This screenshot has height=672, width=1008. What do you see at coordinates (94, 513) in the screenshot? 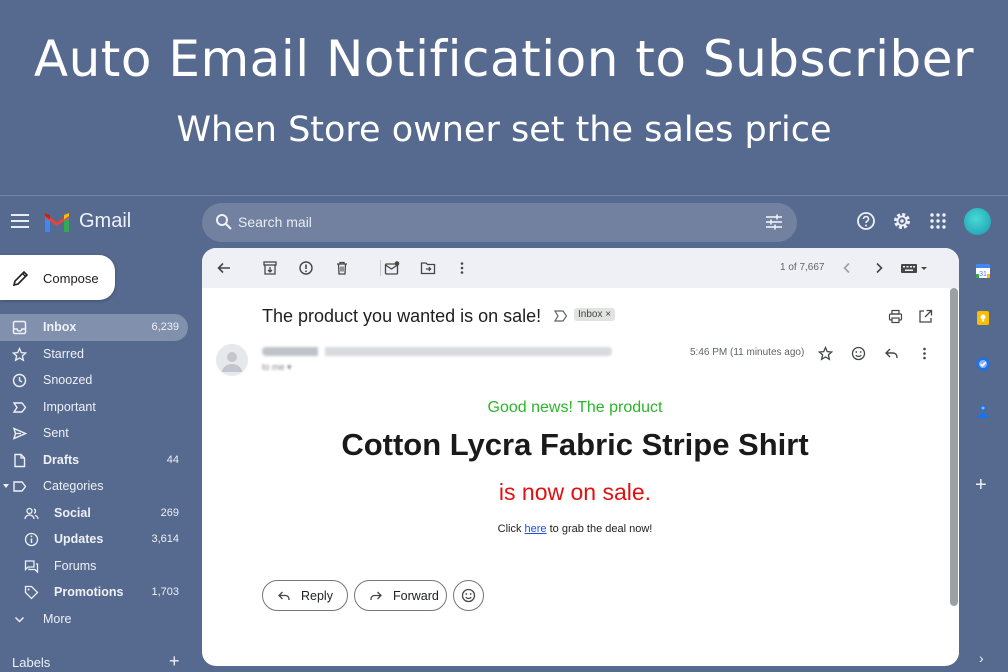
I see `sidebar-item-social: Social 269` at bounding box center [94, 513].